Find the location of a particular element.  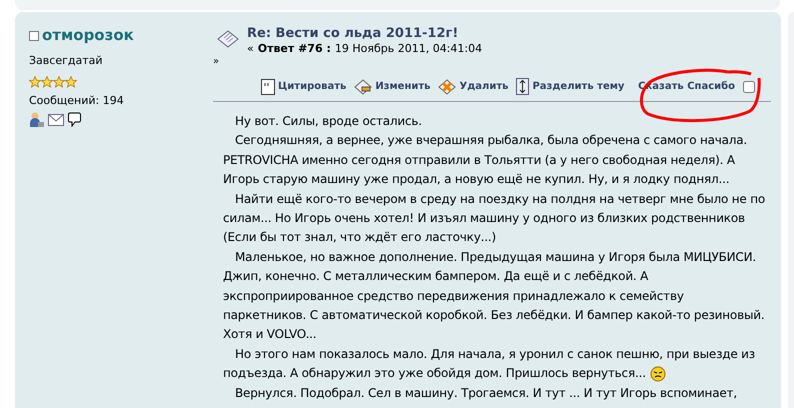

post-date: 19 Ноябрь 2011, 04:41:04 is located at coordinates (408, 49).